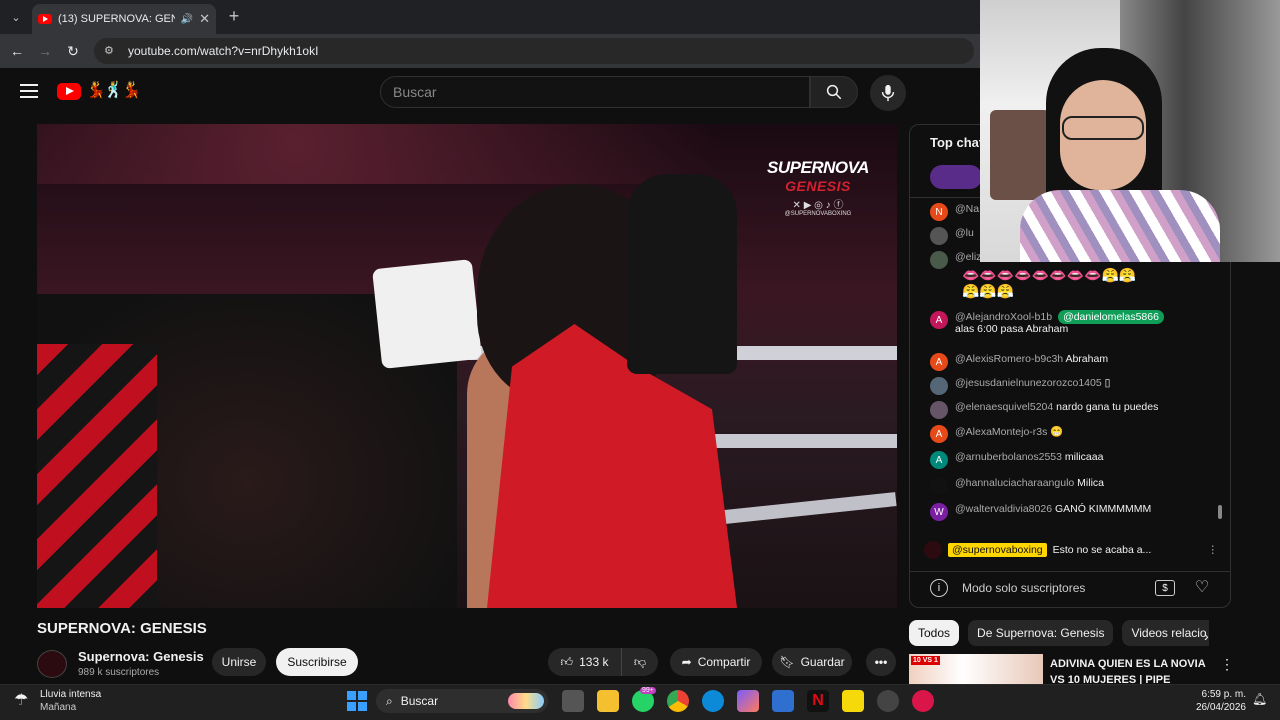 This screenshot has width=1280, height=720. I want to click on start-icon, so click(357, 701).